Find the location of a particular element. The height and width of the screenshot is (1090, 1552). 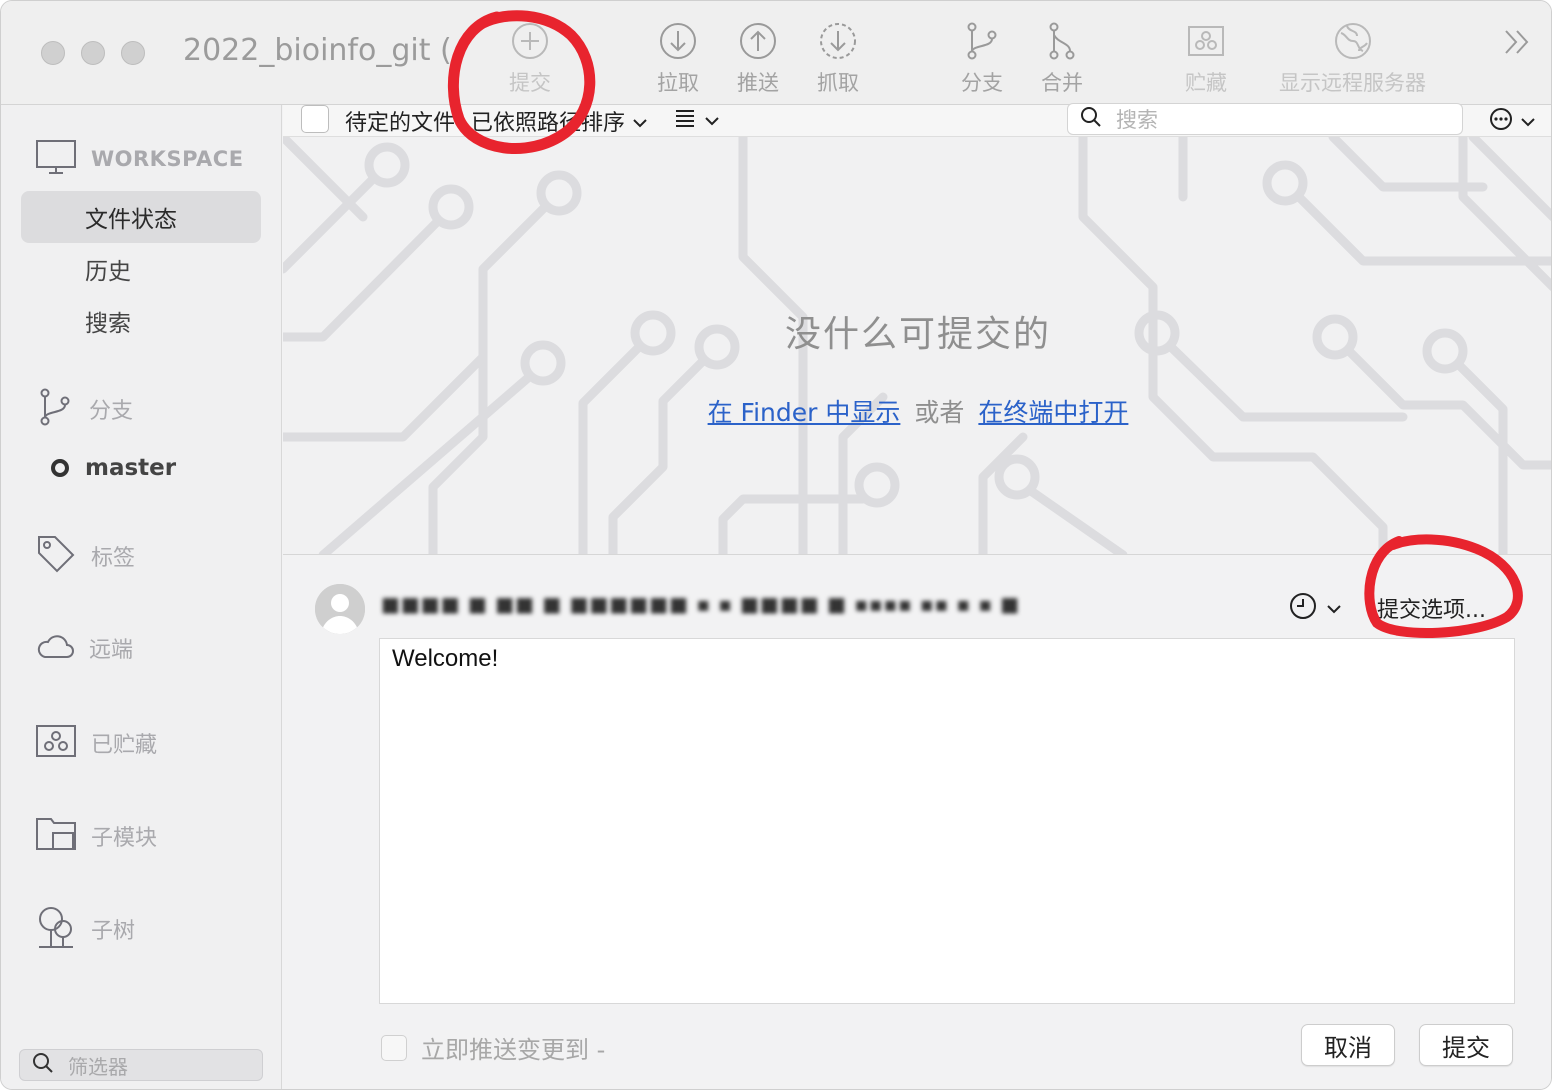

sidebar-section-submodules: 子模块 is located at coordinates (96, 836).